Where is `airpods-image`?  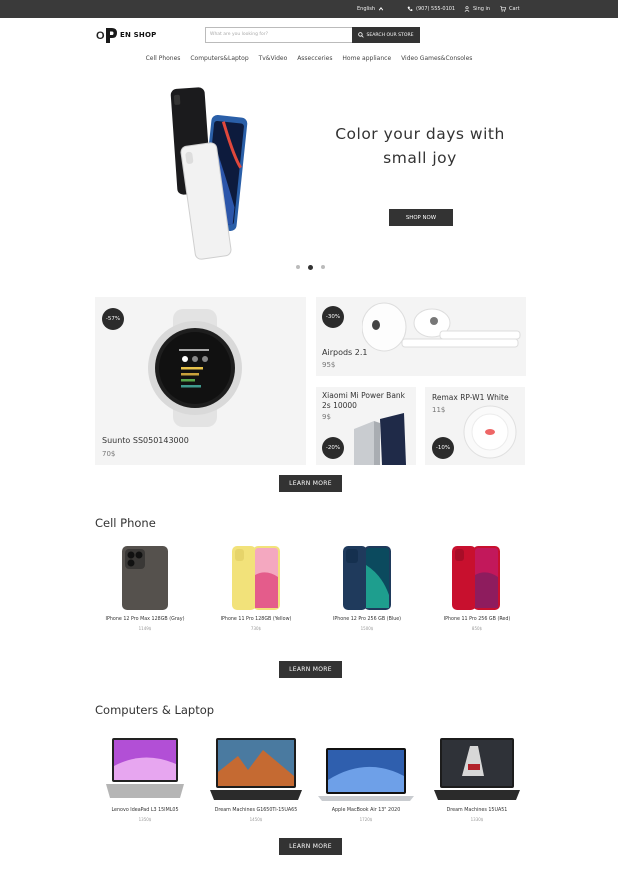
airpods-image is located at coordinates (441, 327).